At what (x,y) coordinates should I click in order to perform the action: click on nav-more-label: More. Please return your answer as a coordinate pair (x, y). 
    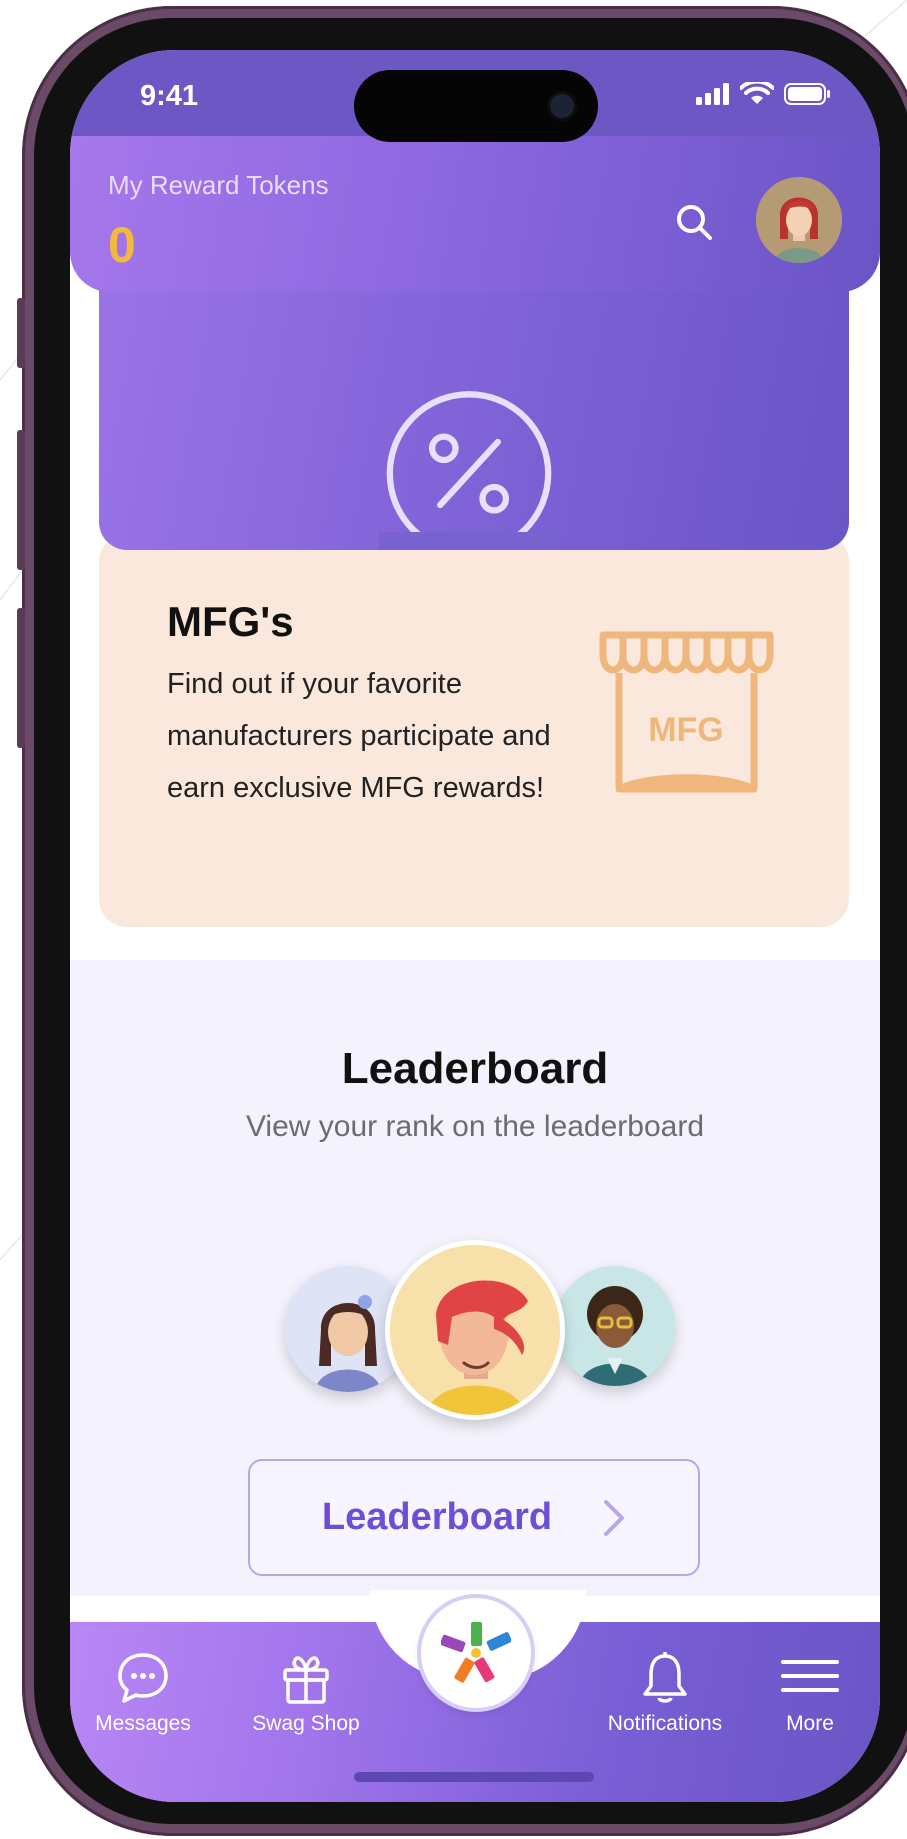
    Looking at the image, I should click on (810, 1723).